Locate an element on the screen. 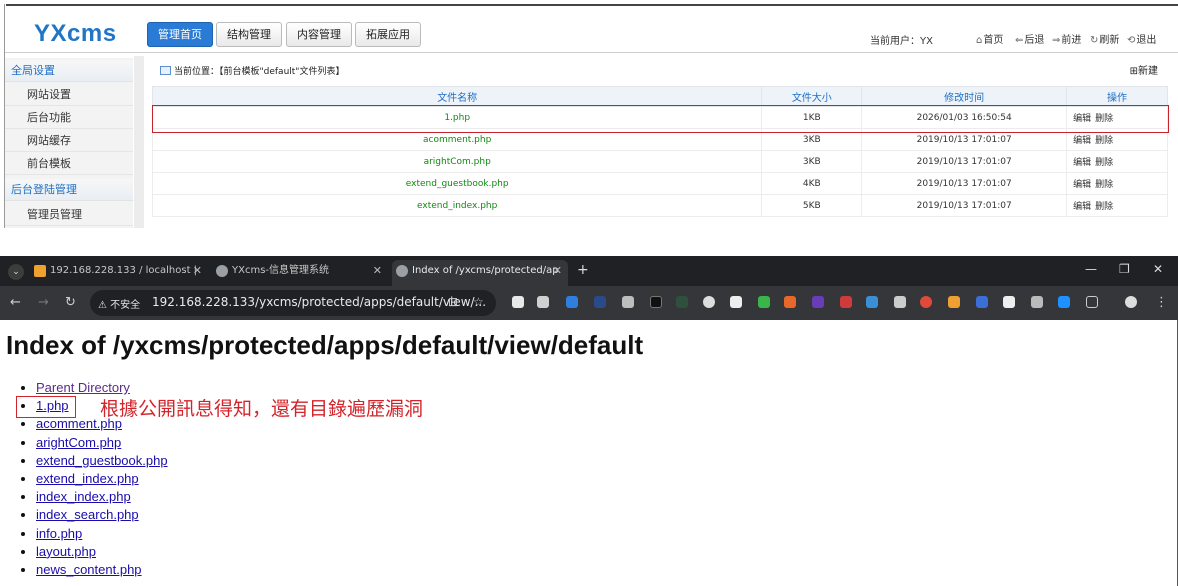 The width and height of the screenshot is (1178, 586). tab-yxcms: YXcms-信息管理系统 ✕ is located at coordinates (300, 273).